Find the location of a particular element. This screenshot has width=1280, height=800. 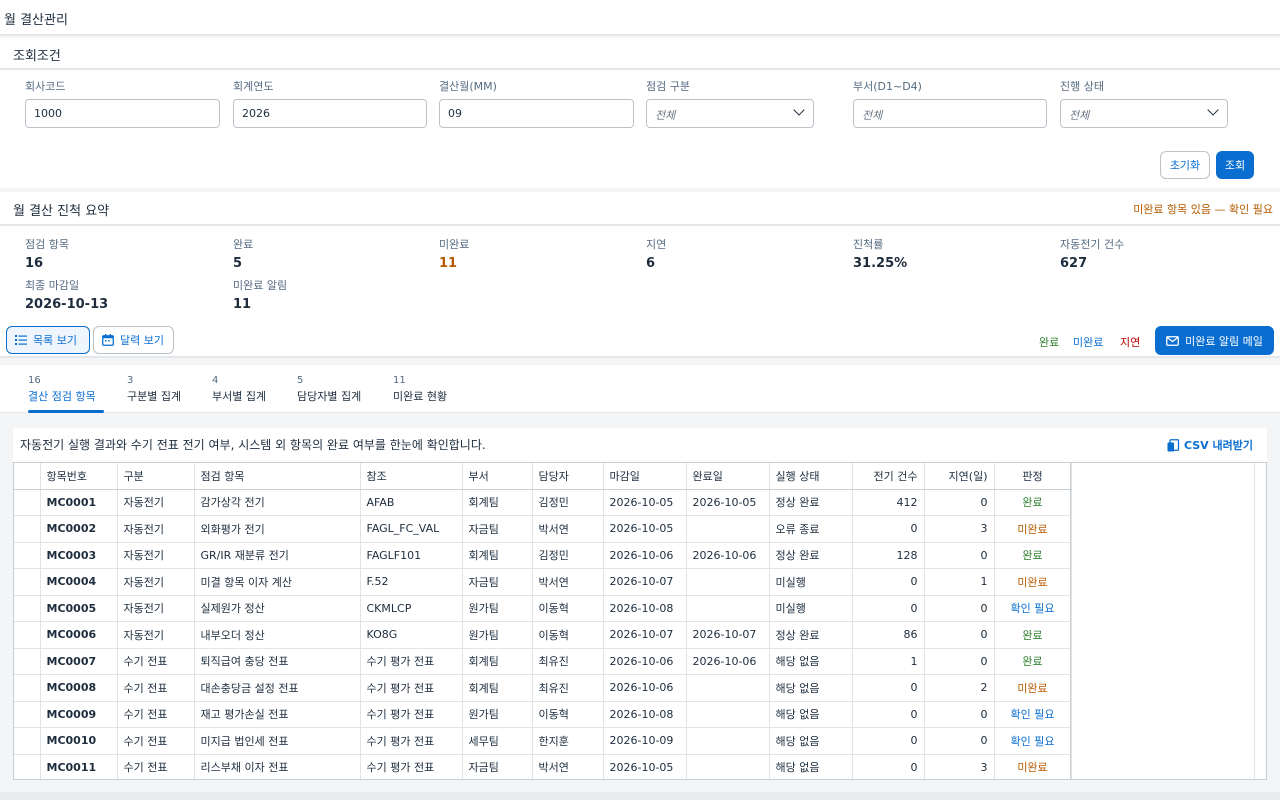

divider is located at coordinates (1254, 621).